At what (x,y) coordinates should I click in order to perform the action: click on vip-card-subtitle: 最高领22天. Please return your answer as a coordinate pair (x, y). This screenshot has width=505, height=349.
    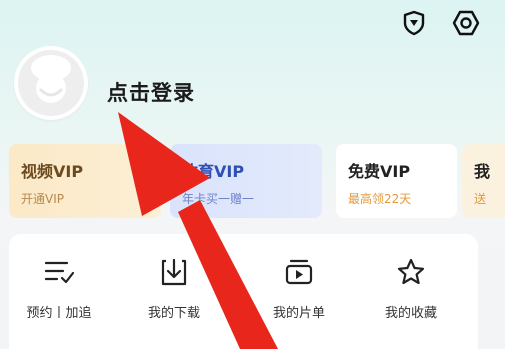
    Looking at the image, I should click on (380, 199).